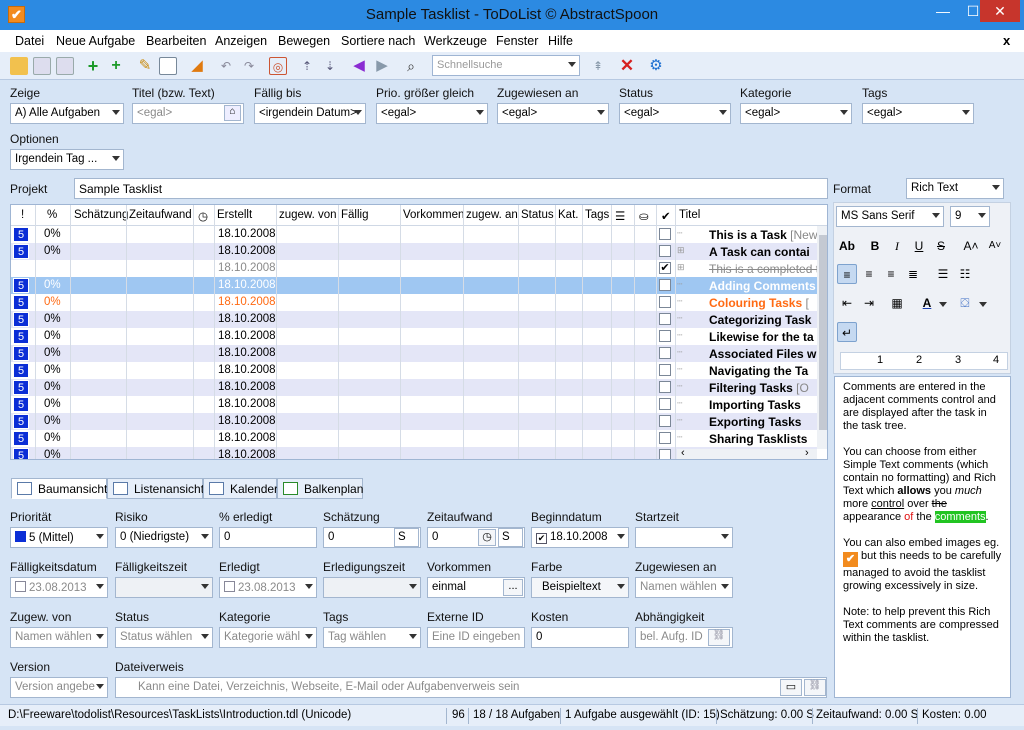  I want to click on col-category: Kat., so click(568, 215).